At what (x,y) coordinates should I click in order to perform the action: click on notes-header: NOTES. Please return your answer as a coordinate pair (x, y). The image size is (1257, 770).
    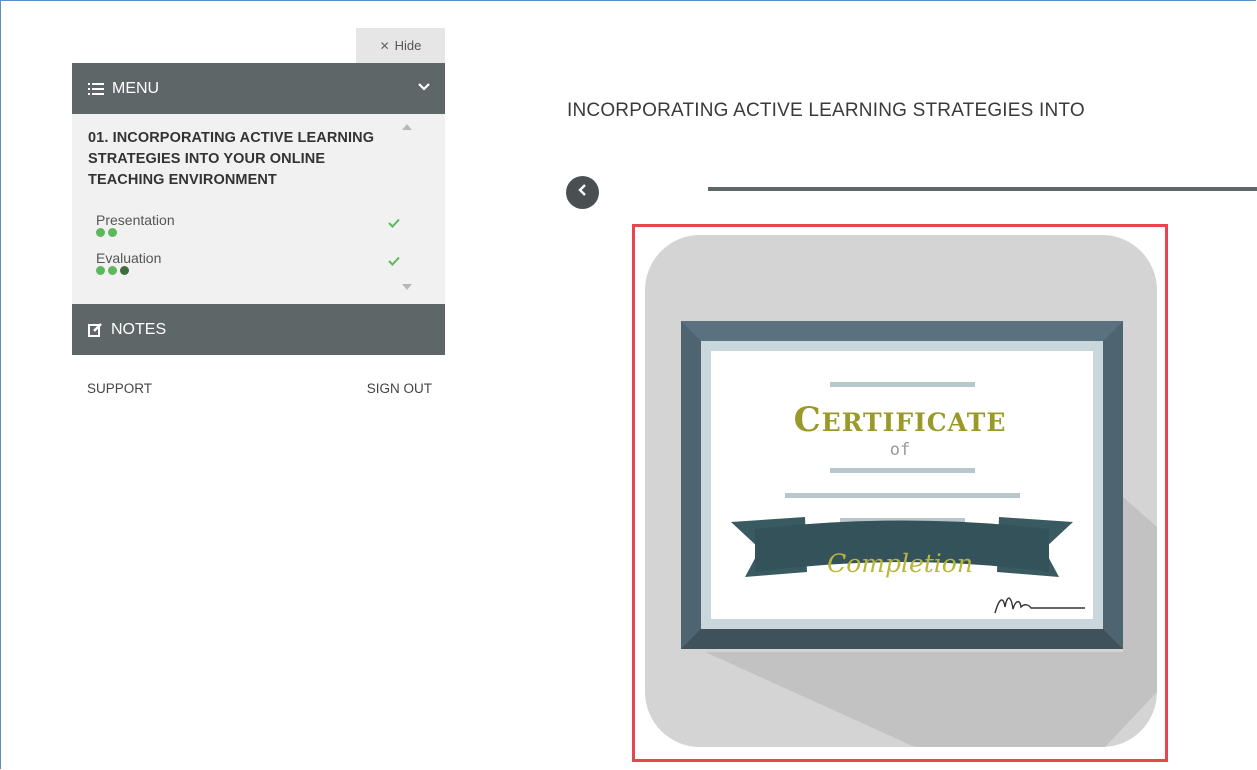
    Looking at the image, I should click on (258, 329).